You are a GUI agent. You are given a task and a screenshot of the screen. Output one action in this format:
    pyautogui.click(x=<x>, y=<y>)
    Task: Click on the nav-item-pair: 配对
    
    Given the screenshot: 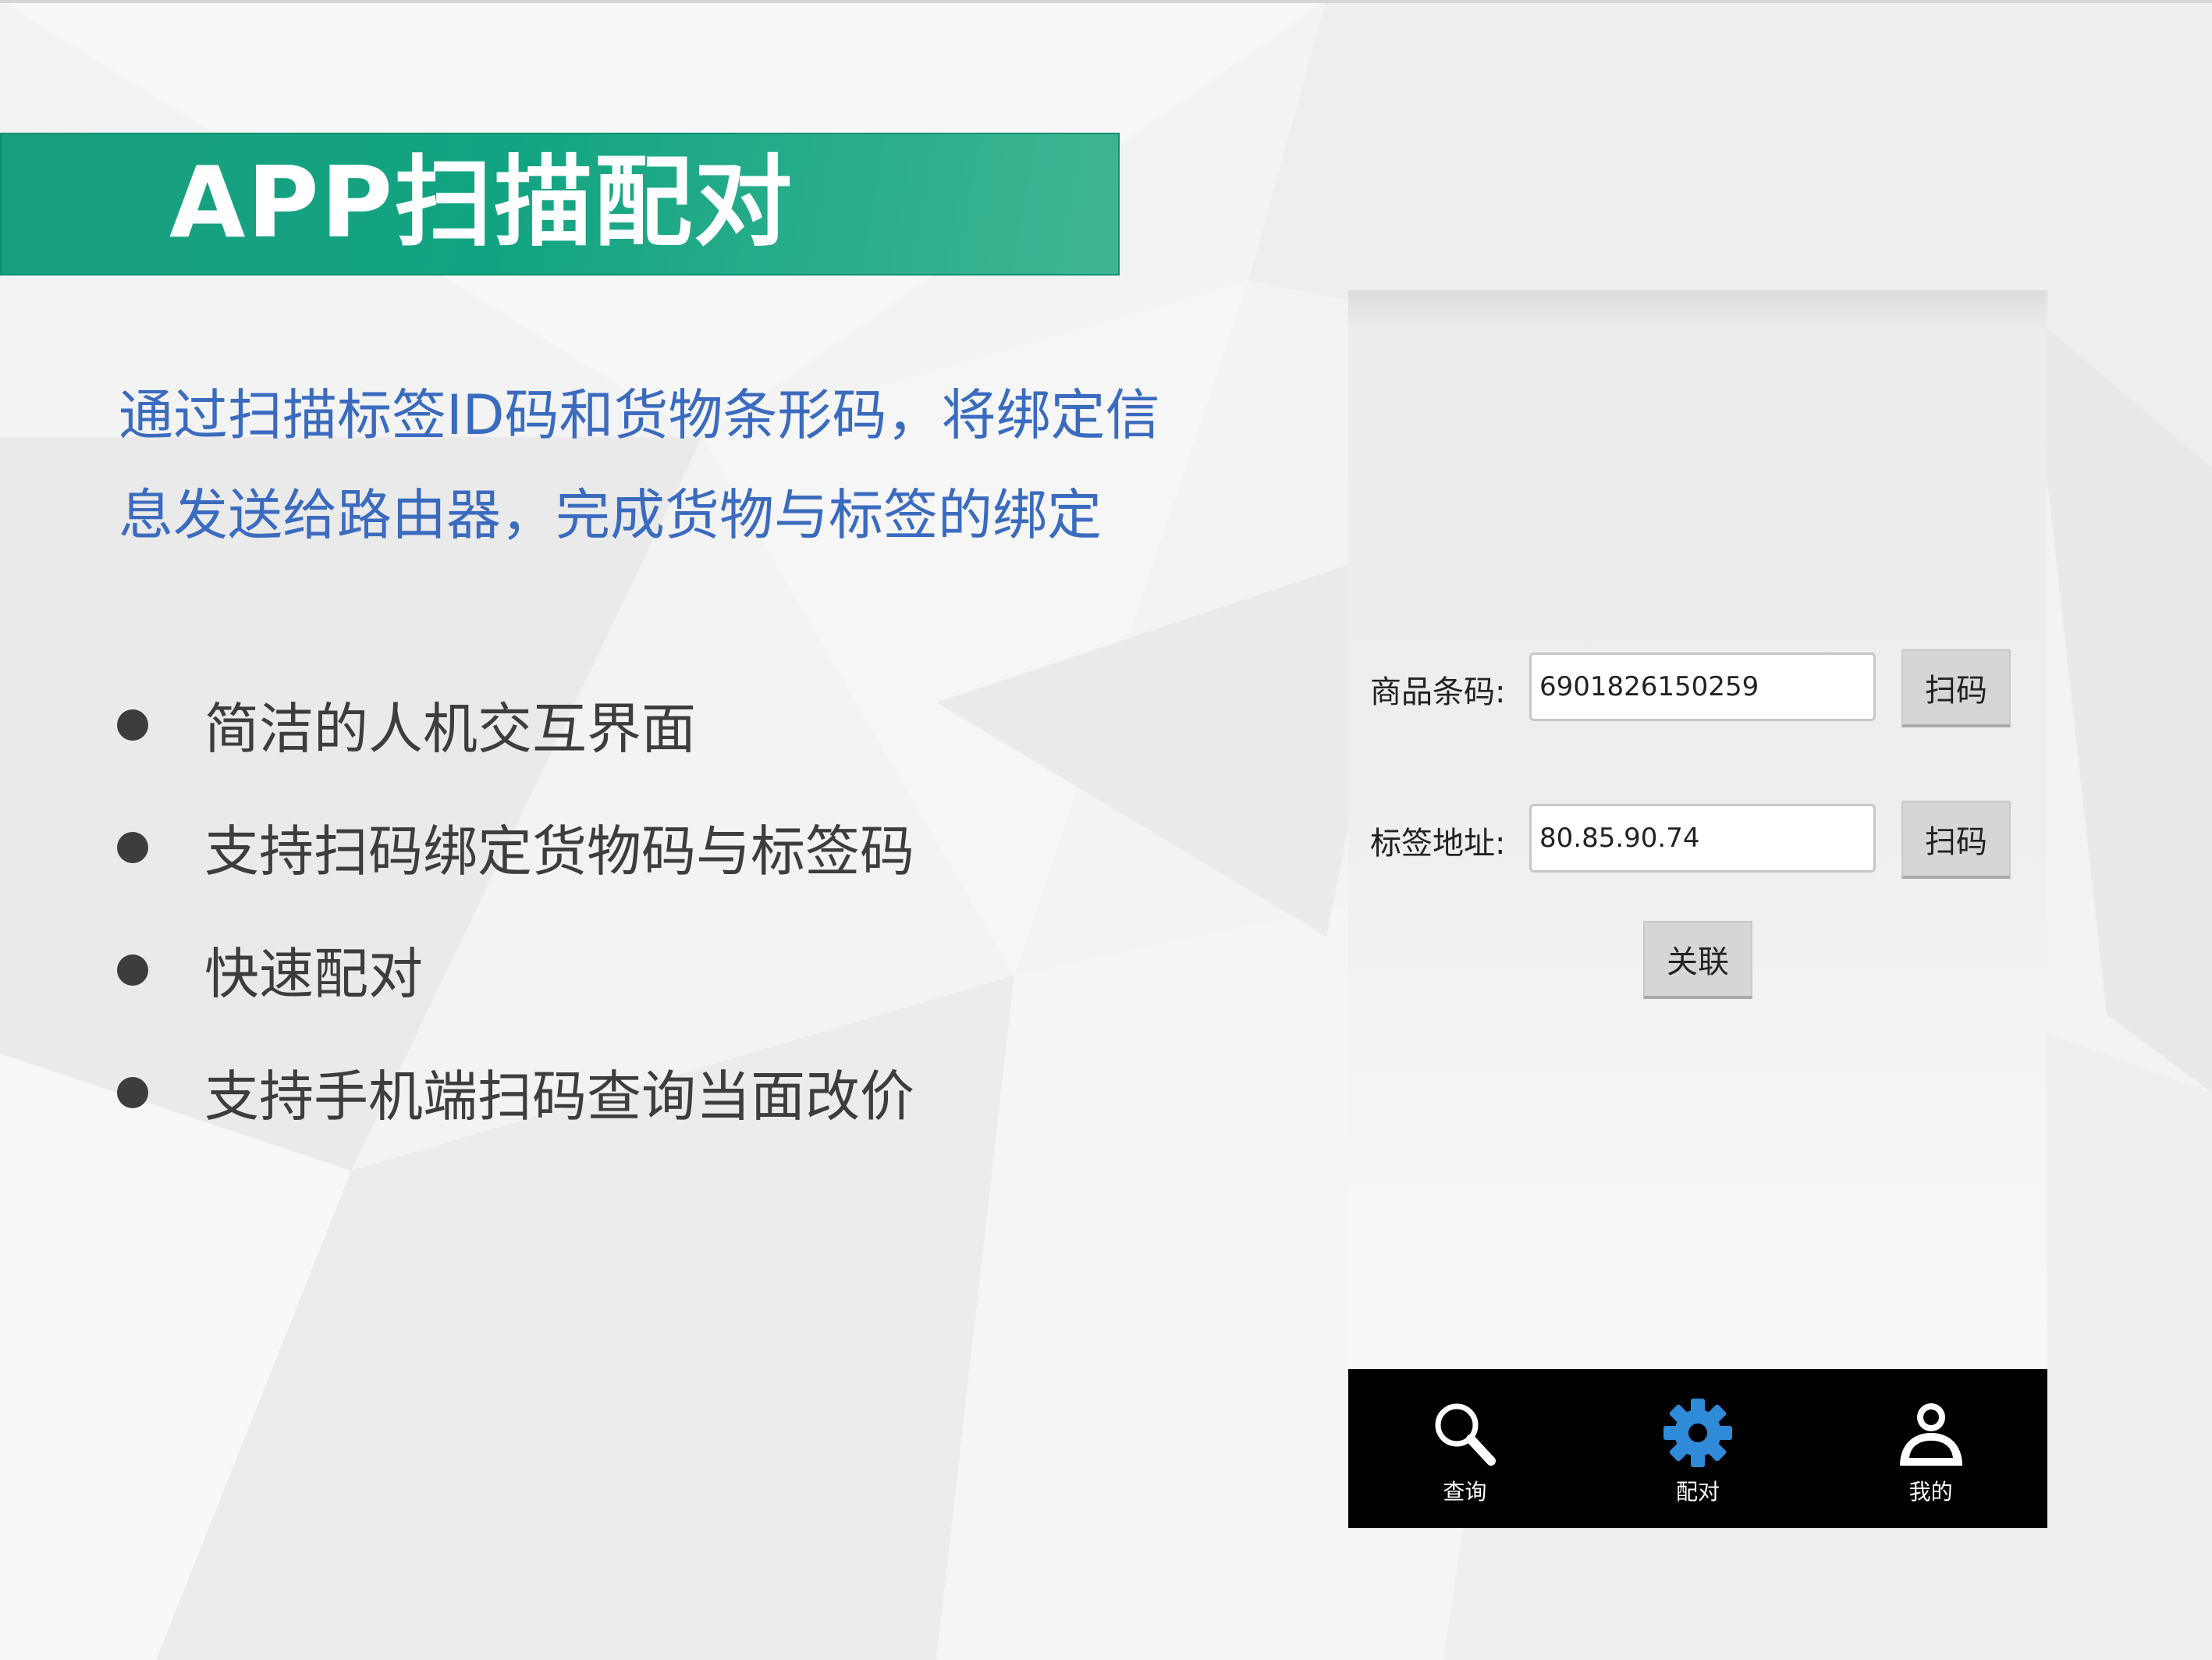 What is the action you would take?
    pyautogui.click(x=1698, y=1448)
    